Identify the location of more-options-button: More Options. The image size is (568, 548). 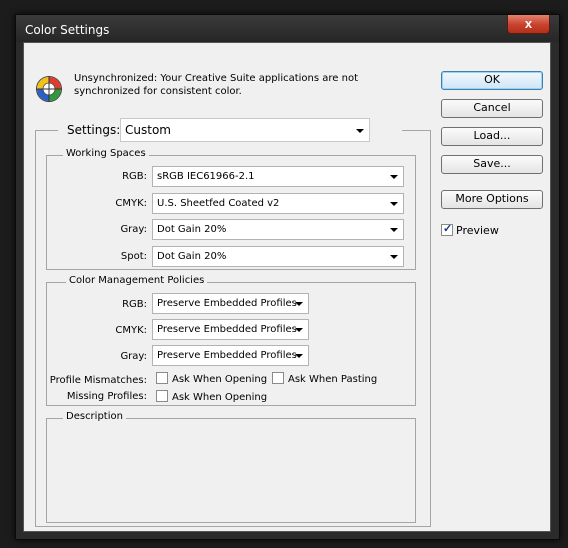
(492, 199).